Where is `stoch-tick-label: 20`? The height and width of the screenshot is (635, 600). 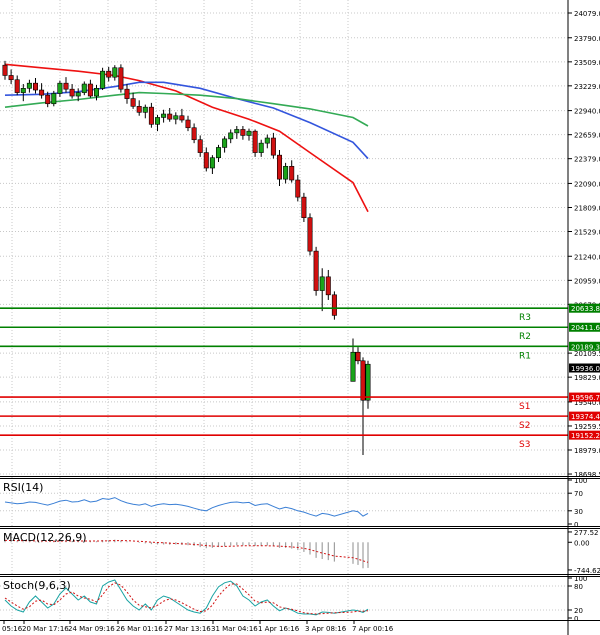
stoch-tick-label: 20 is located at coordinates (578, 611).